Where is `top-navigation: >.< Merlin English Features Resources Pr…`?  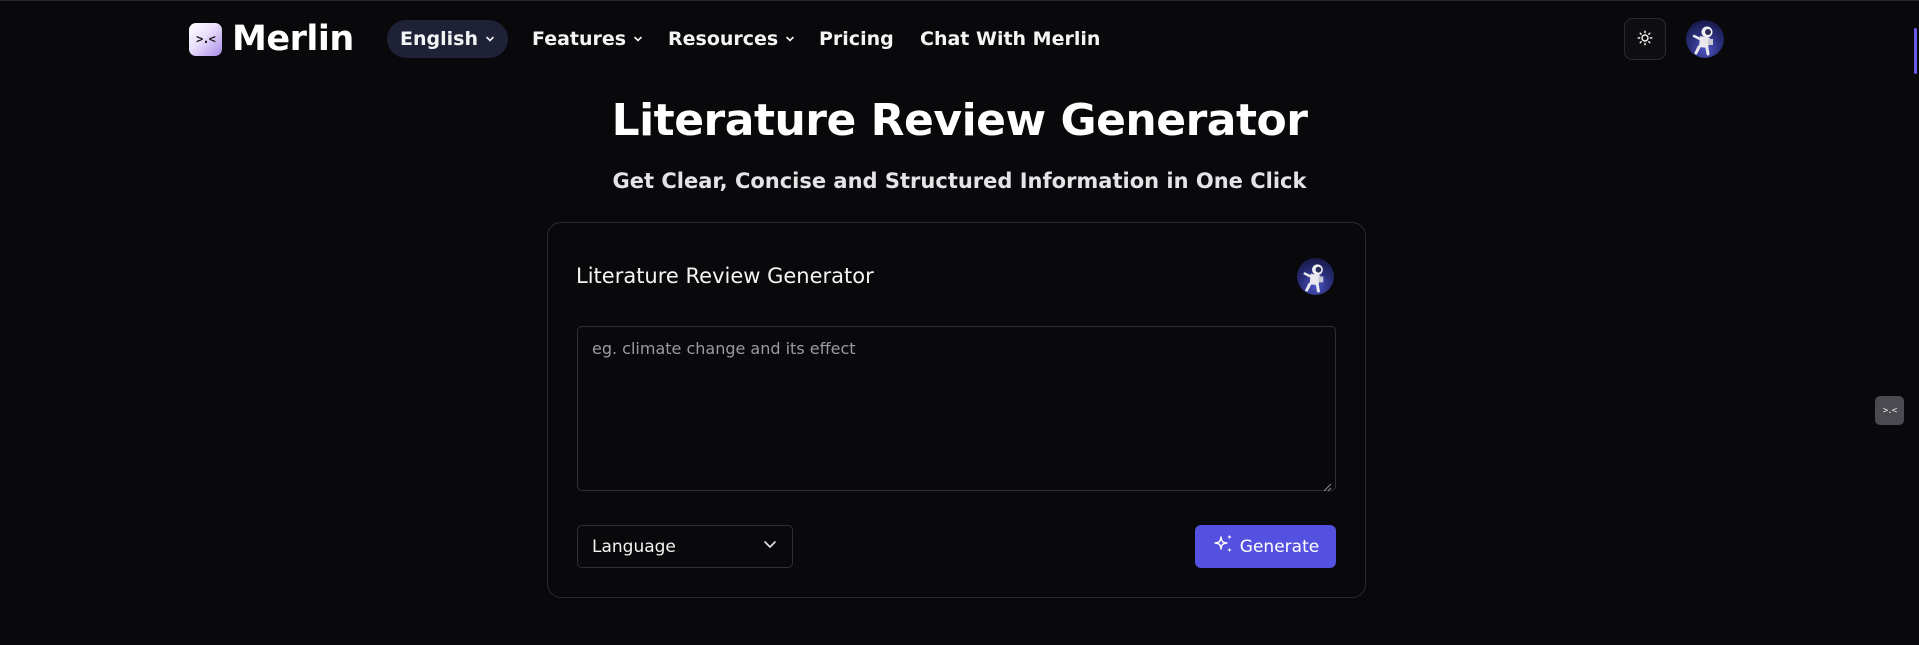 top-navigation: >.< Merlin English Features Resources Pr… is located at coordinates (959, 39).